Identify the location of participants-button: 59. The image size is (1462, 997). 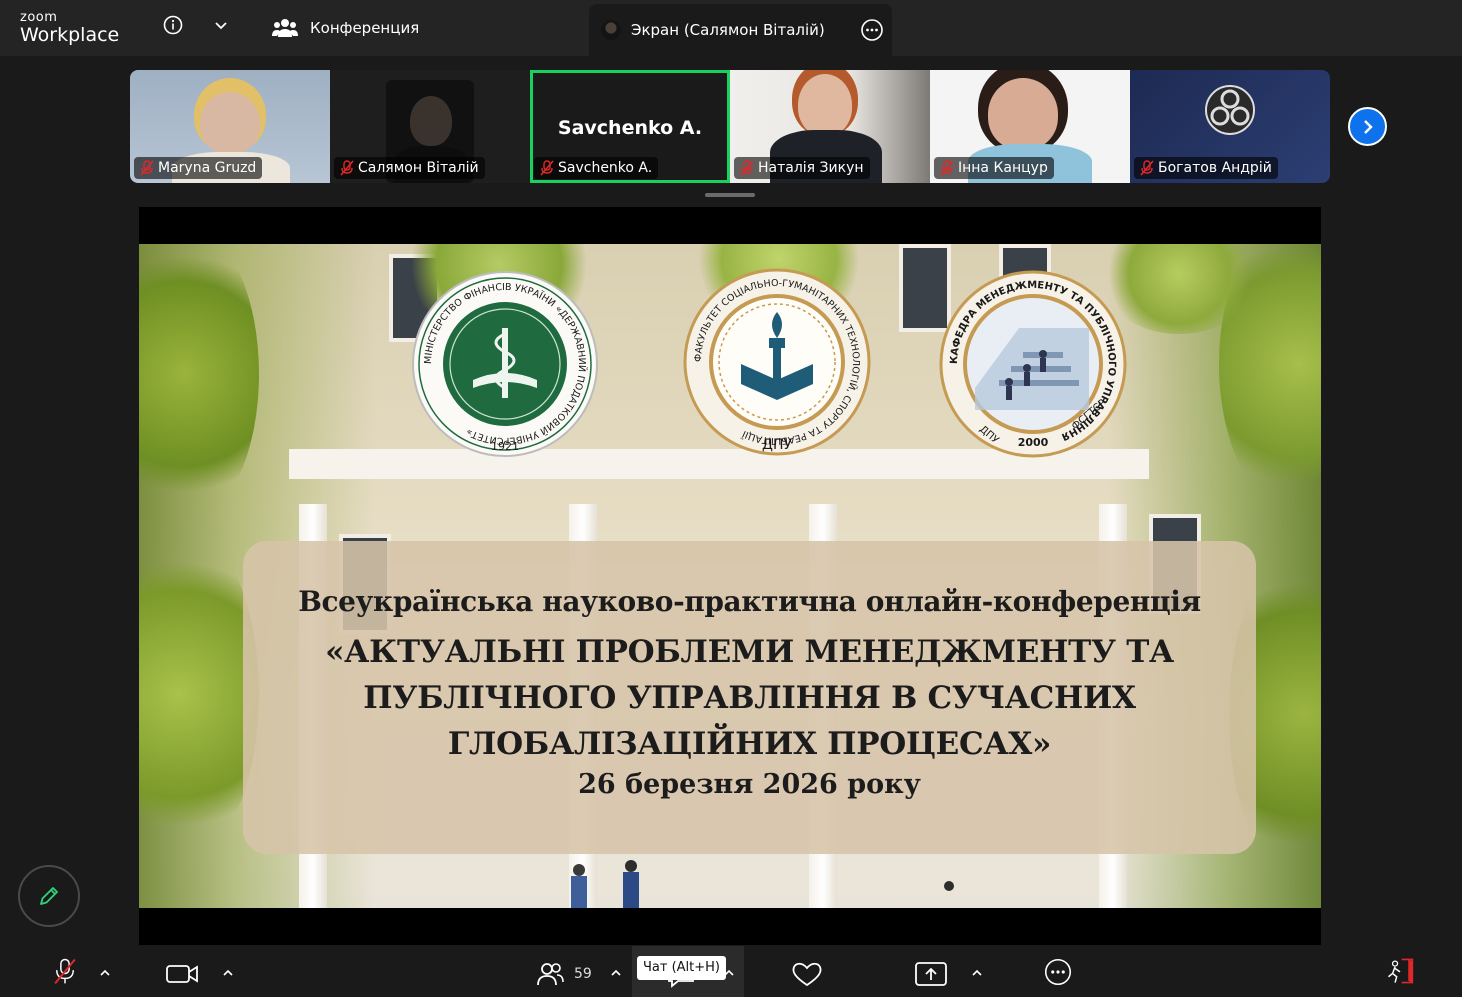
(564, 974).